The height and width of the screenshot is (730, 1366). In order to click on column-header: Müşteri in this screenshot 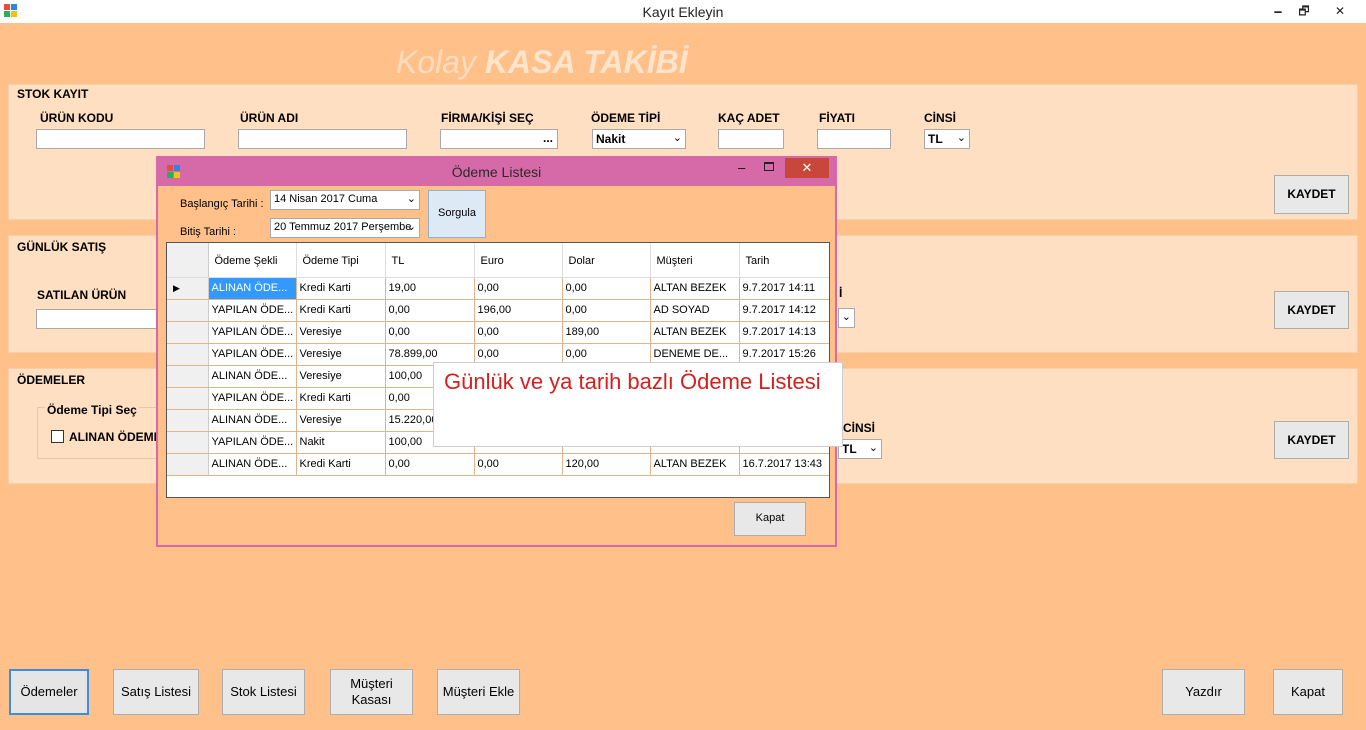, I will do `click(695, 260)`.